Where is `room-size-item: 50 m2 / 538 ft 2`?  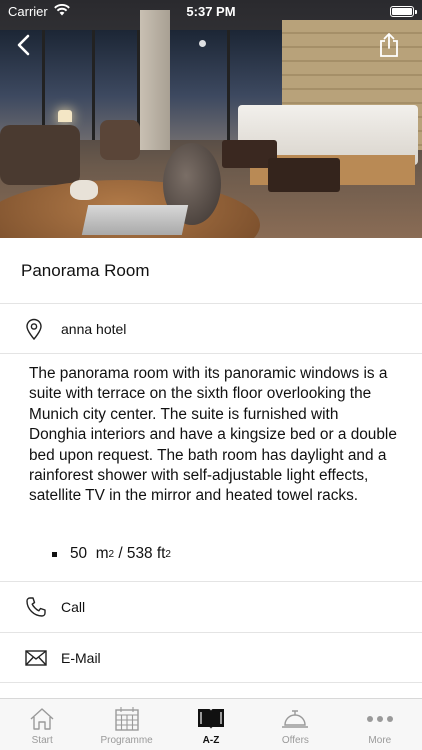
room-size-item: 50 m2 / 538 ft 2 is located at coordinates (111, 554).